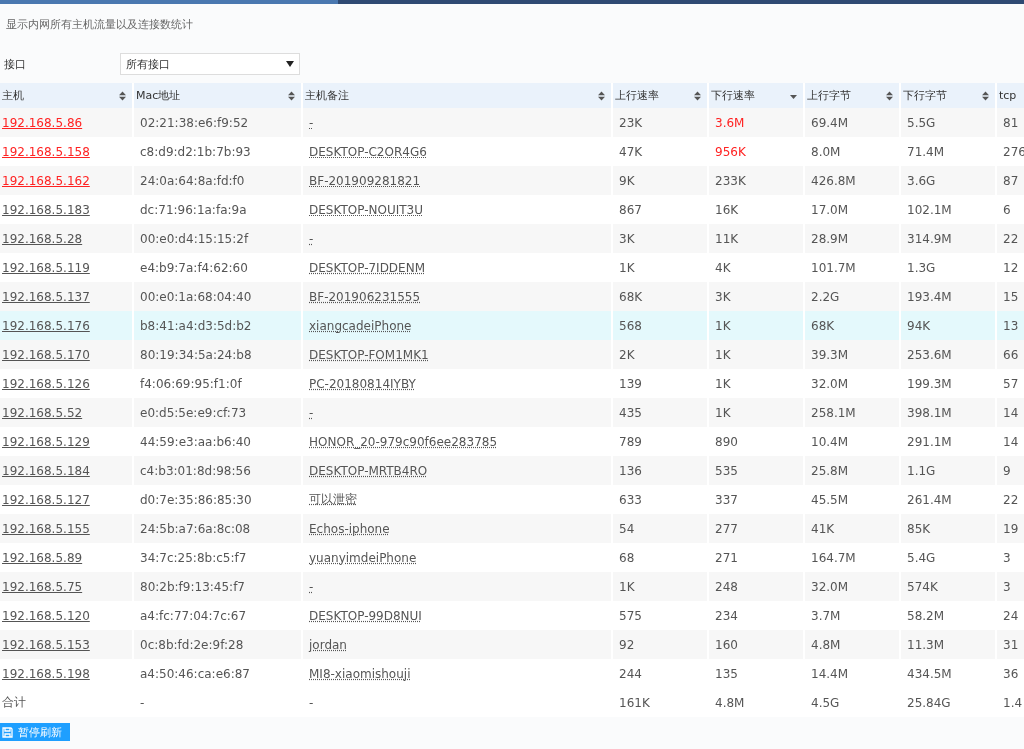  Describe the element at coordinates (948, 673) in the screenshot. I see `table-cell: 434.5M` at that location.